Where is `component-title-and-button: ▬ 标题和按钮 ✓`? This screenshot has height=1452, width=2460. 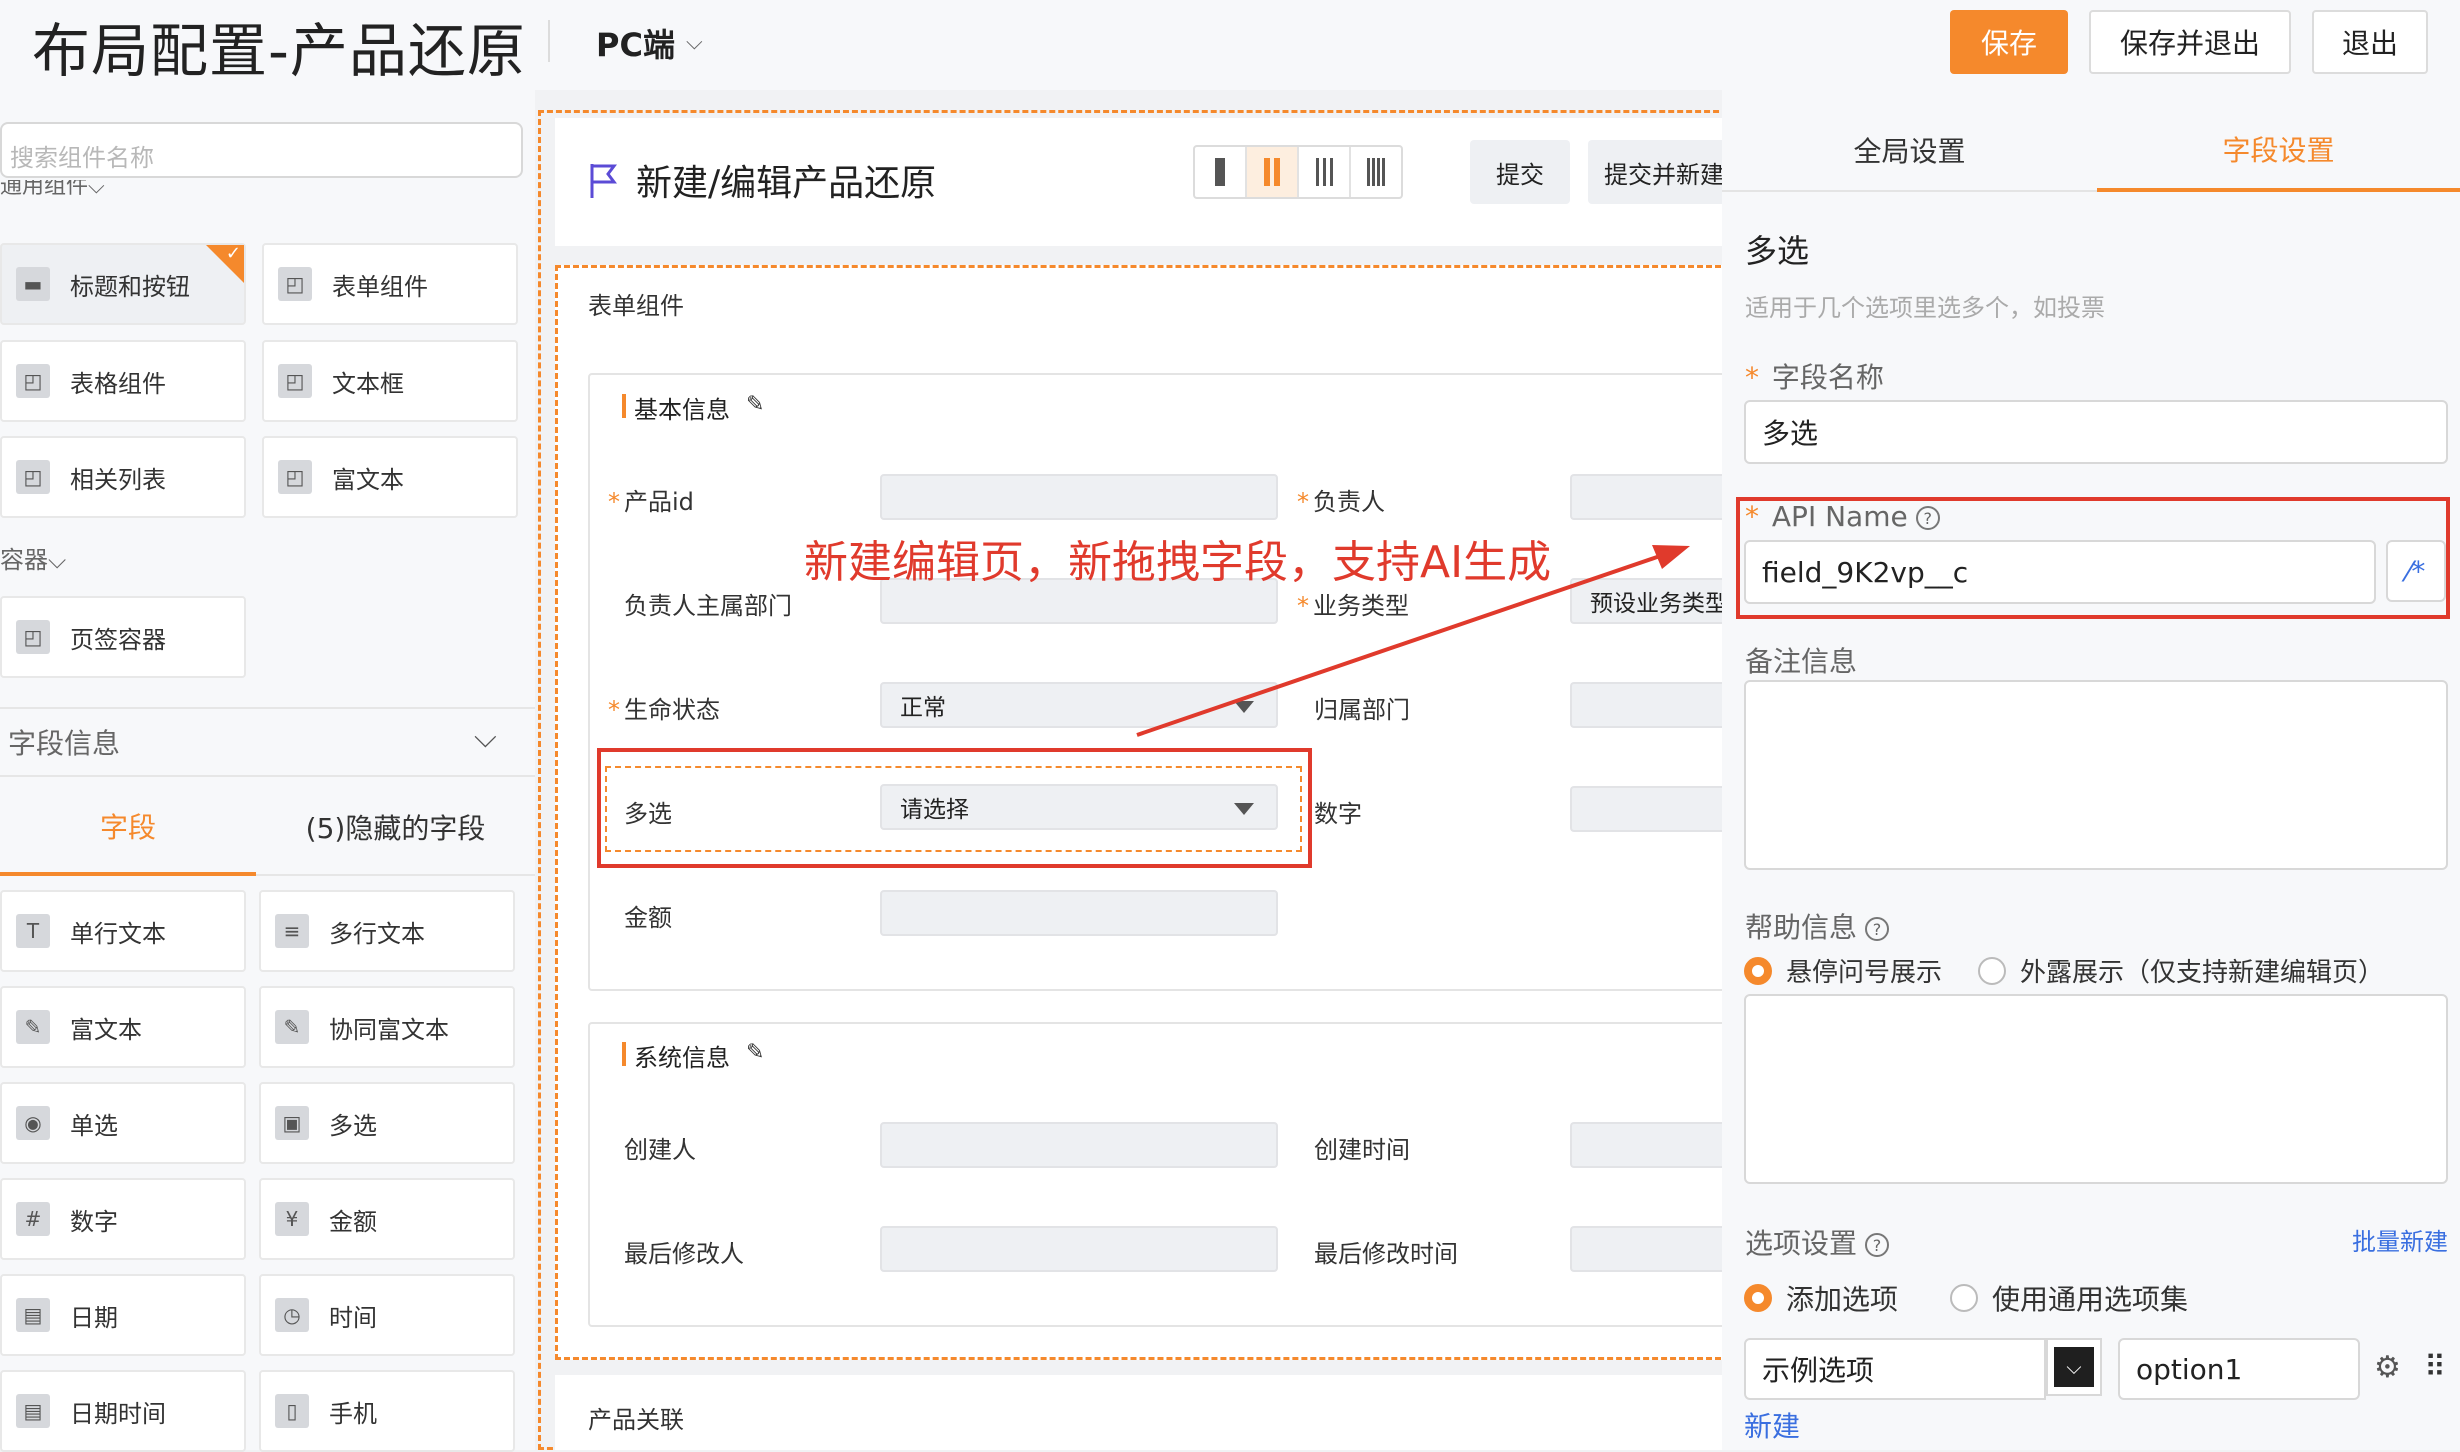
component-title-and-button: ▬ 标题和按钮 ✓ is located at coordinates (123, 284).